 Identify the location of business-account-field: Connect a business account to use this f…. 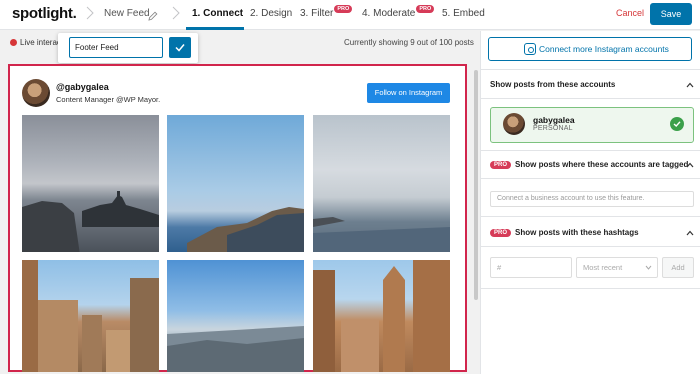
(592, 199).